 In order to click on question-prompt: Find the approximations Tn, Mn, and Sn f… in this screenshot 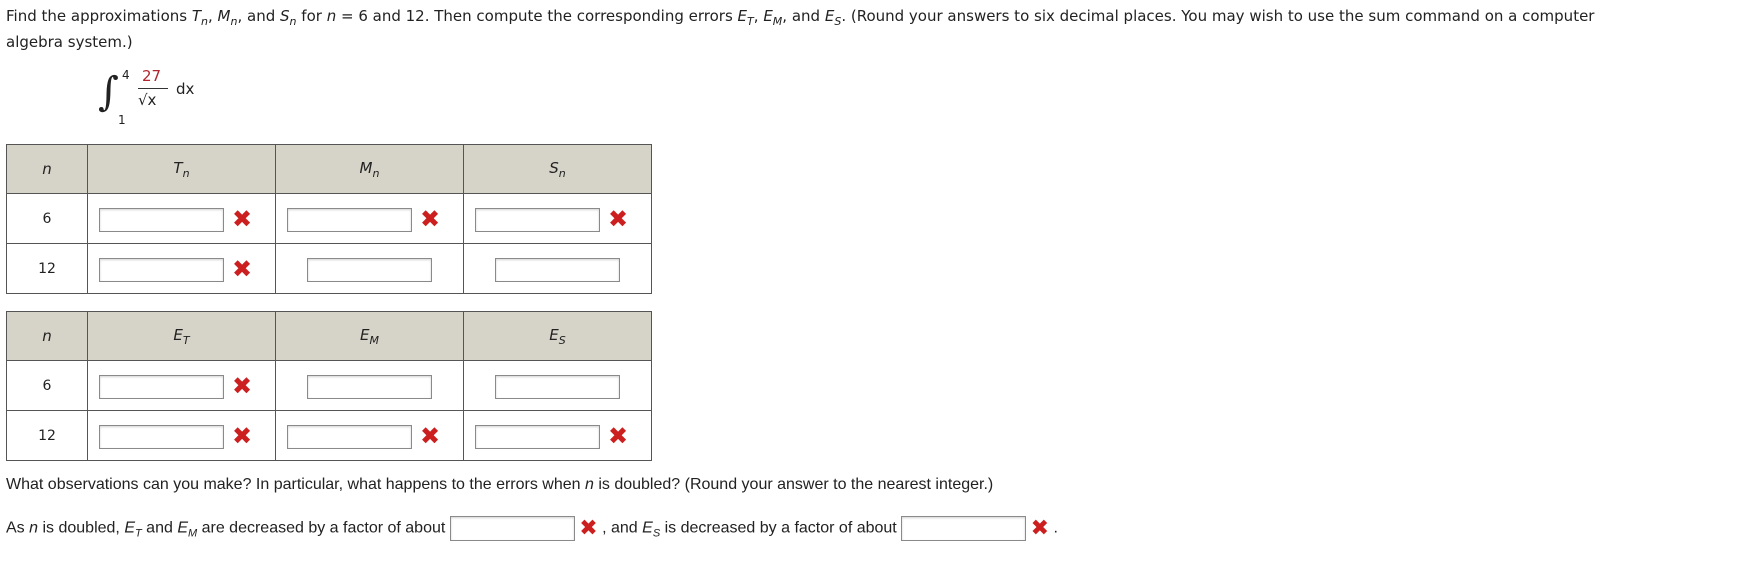, I will do `click(876, 19)`.